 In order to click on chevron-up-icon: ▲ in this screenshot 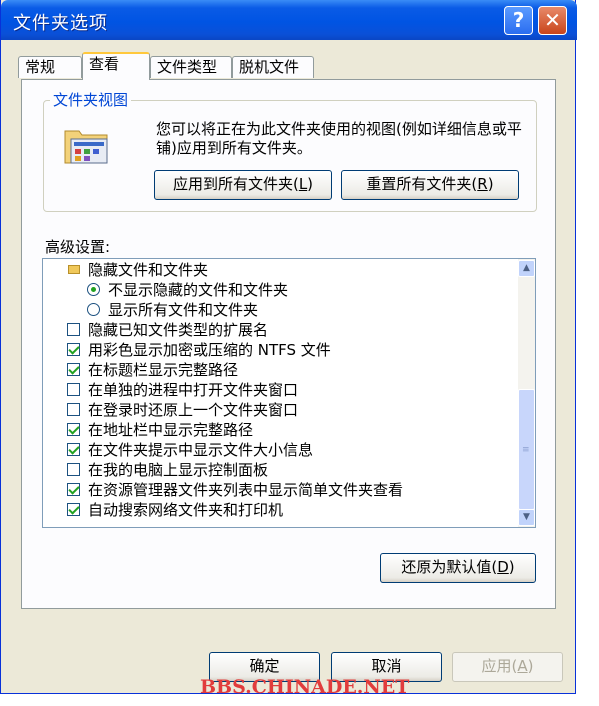, I will do `click(526, 268)`.